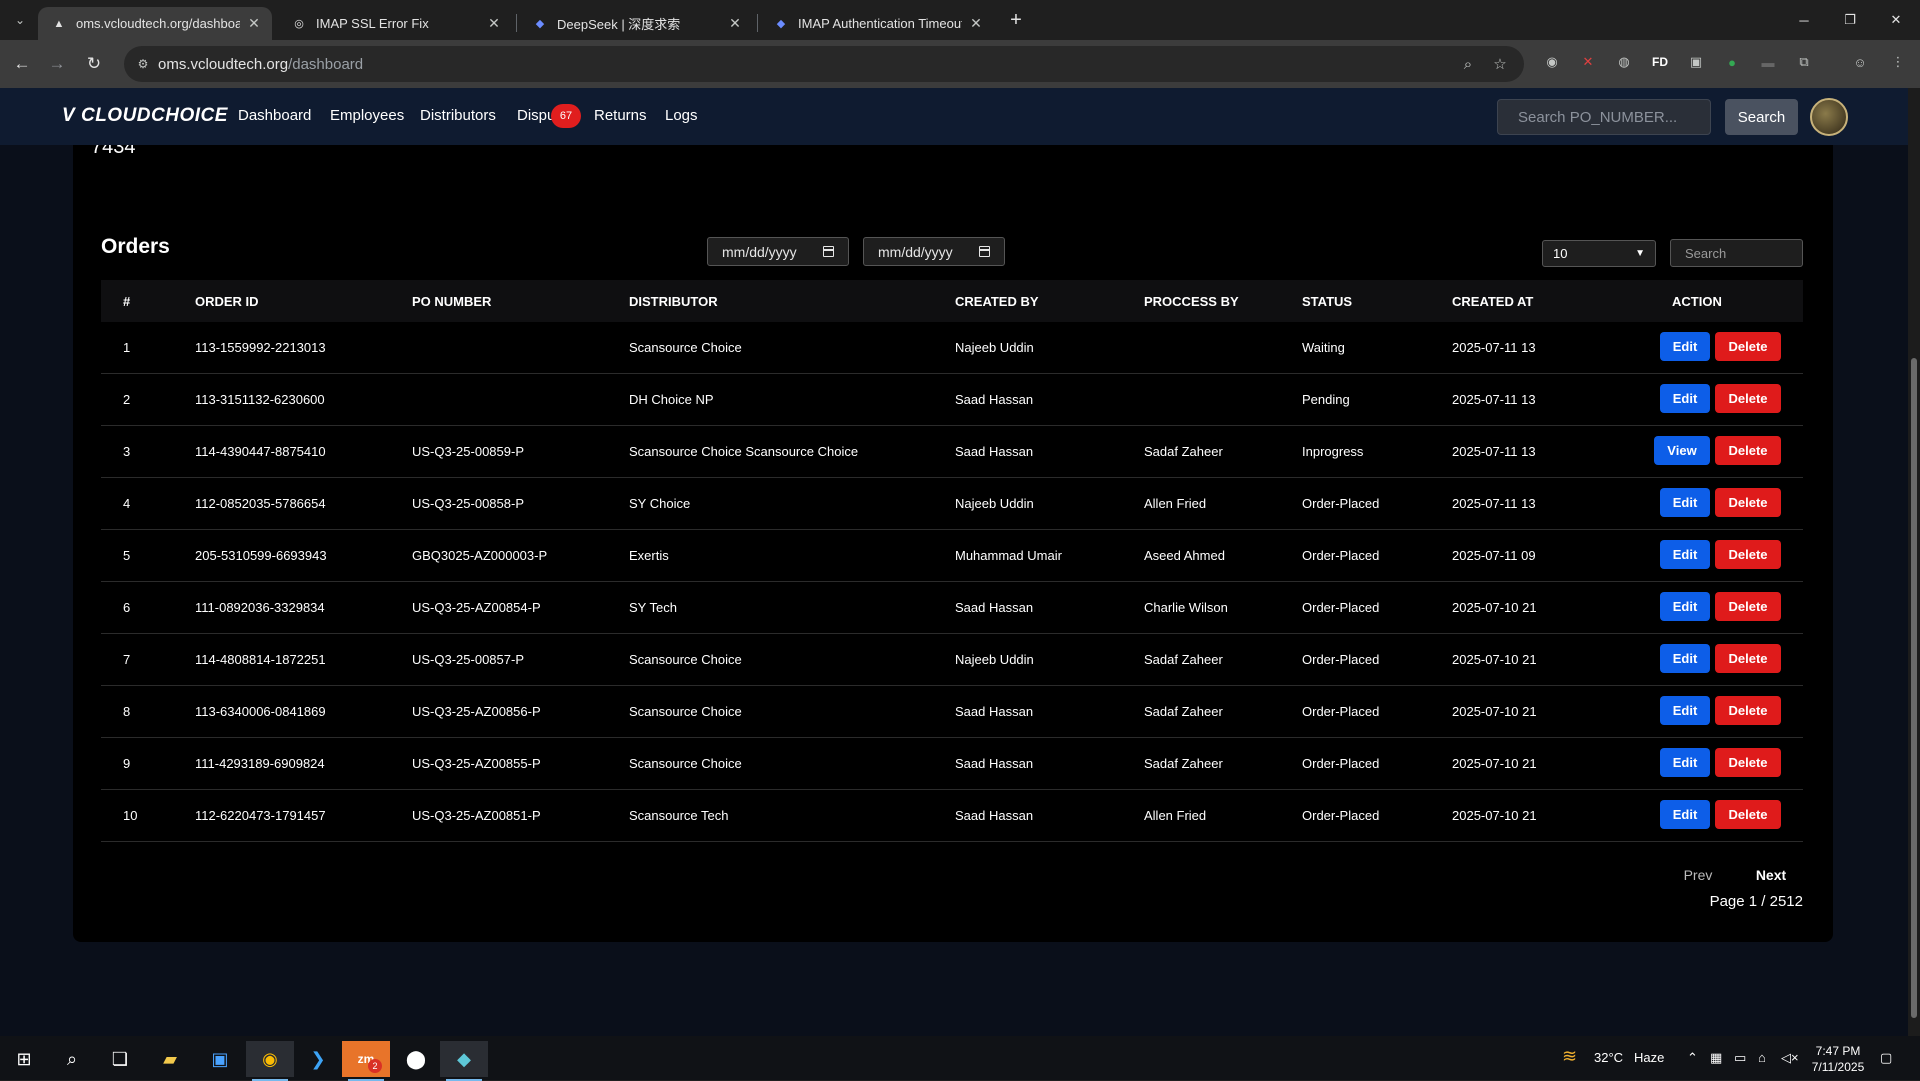 Image resolution: width=1920 pixels, height=1081 pixels. Describe the element at coordinates (1761, 117) in the screenshot. I see `po-search-button: Search` at that location.